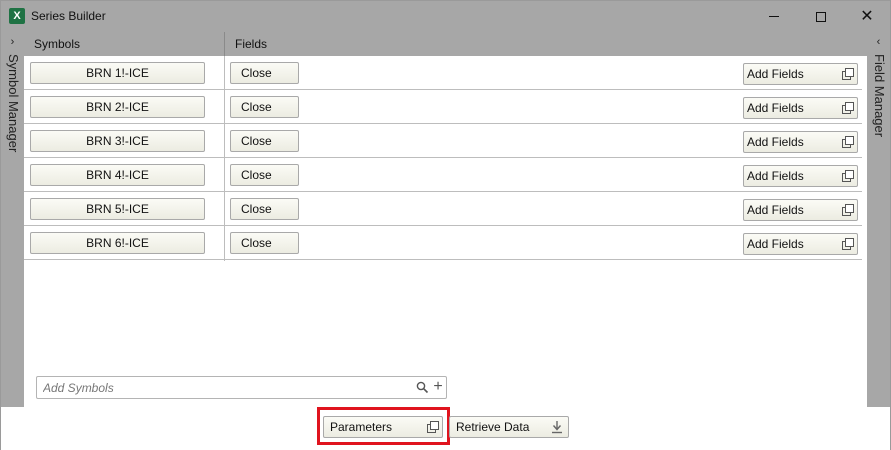 This screenshot has width=891, height=450. I want to click on table-row: BRN 1!-ICE Close Add Fields, so click(443, 73).